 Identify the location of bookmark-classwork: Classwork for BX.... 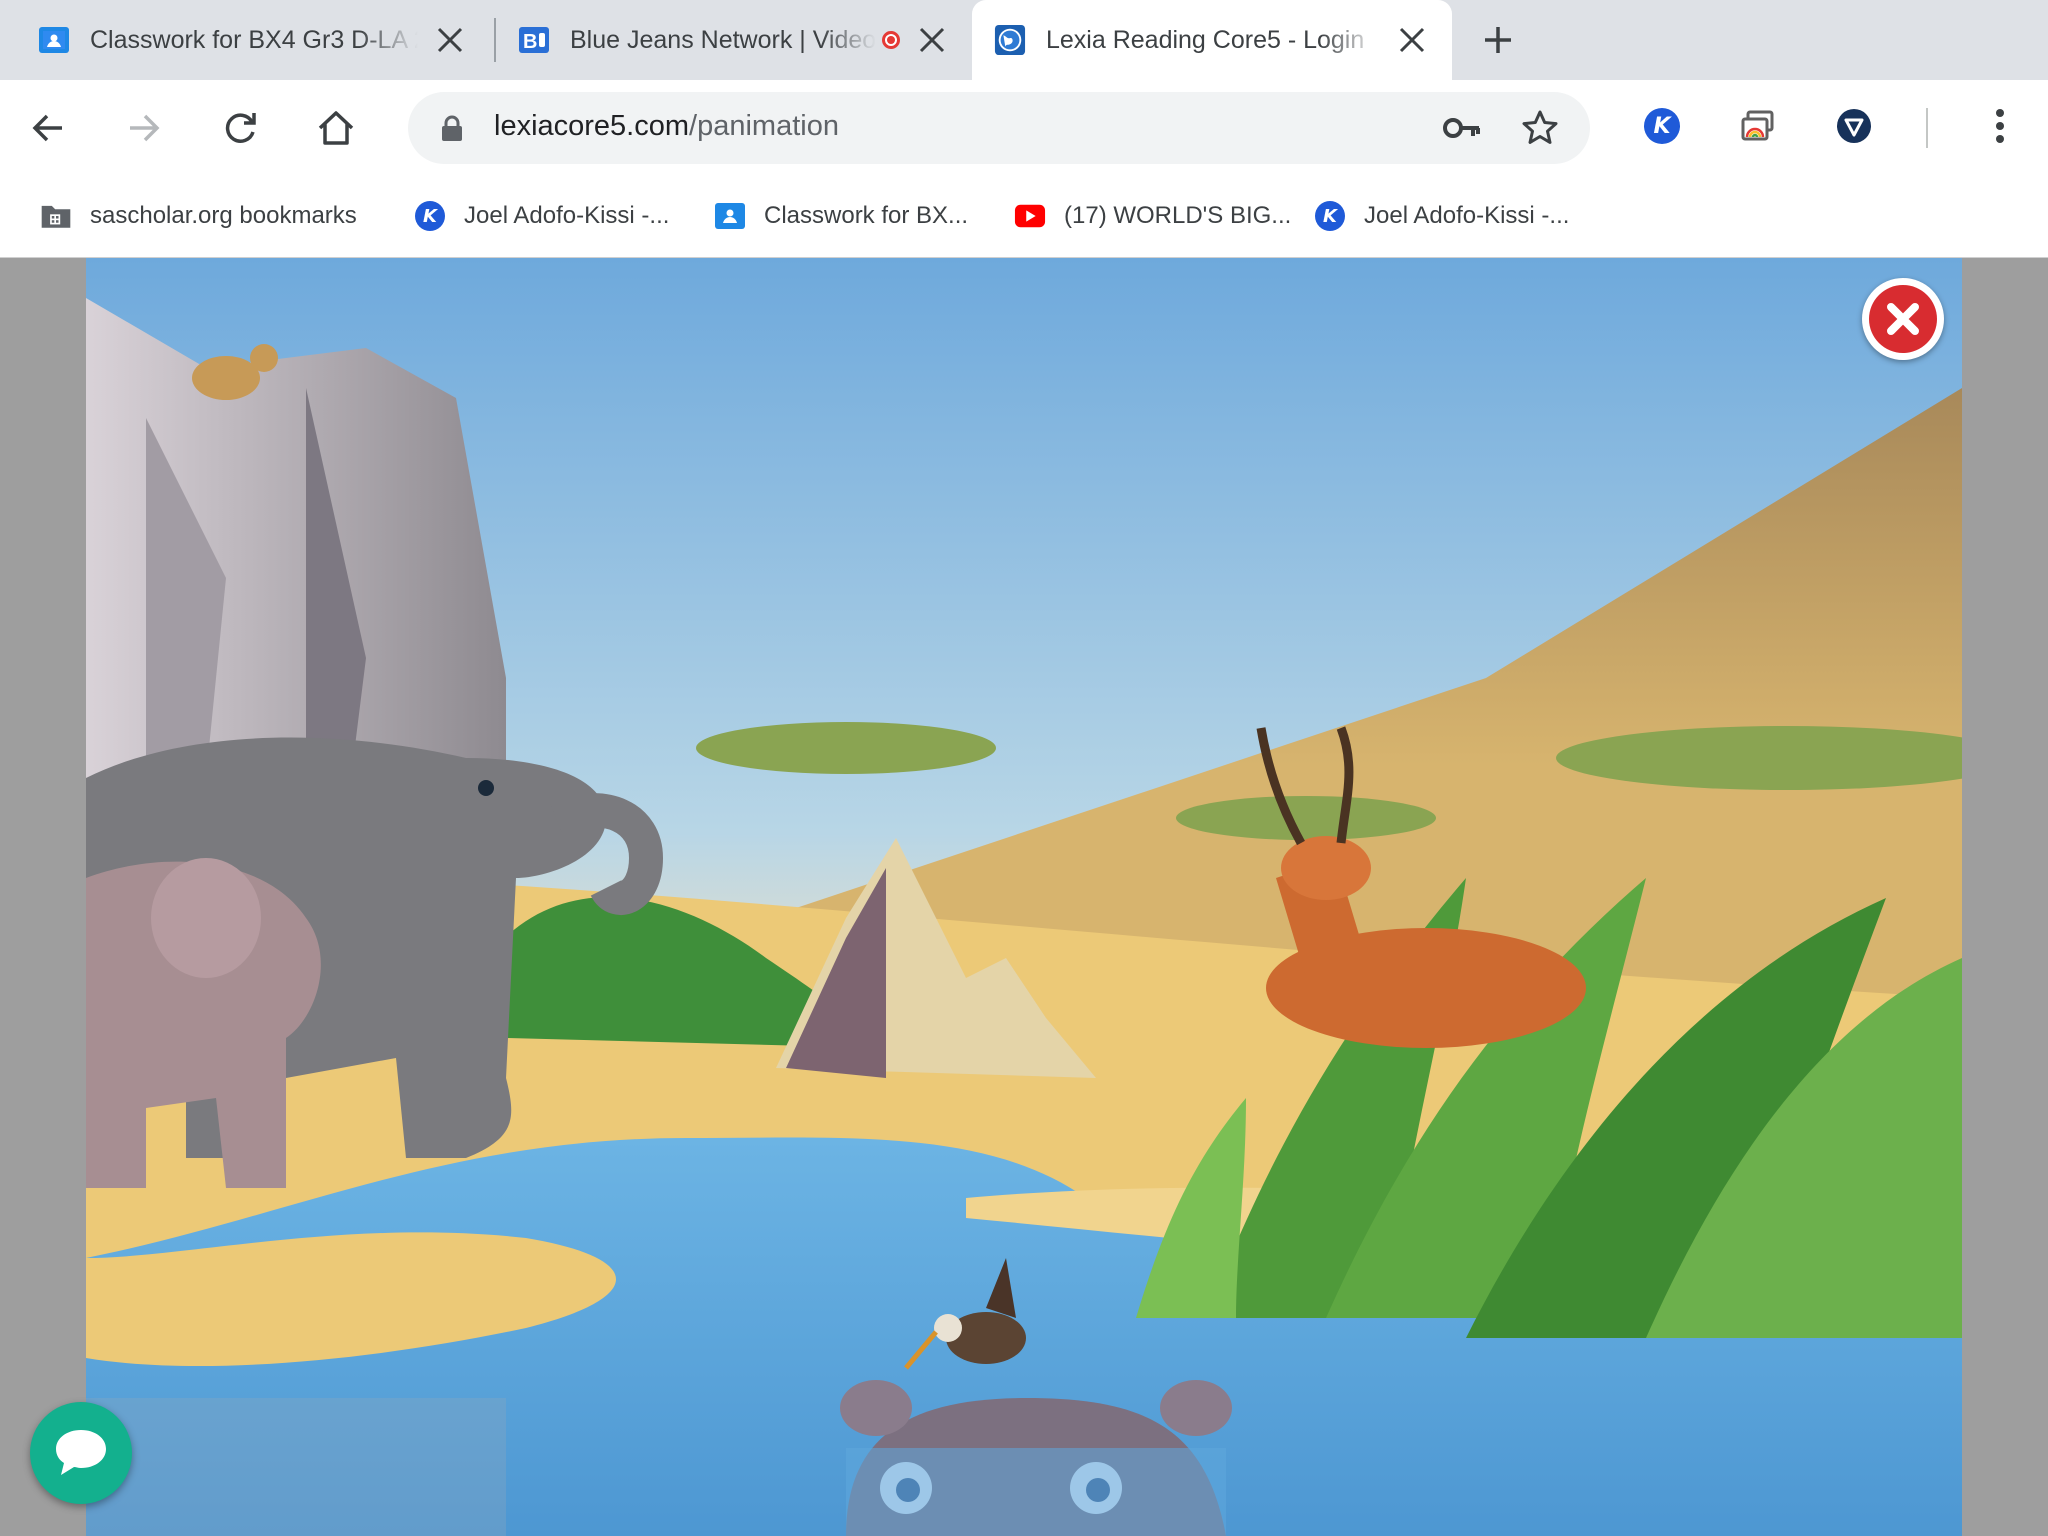
(841, 216).